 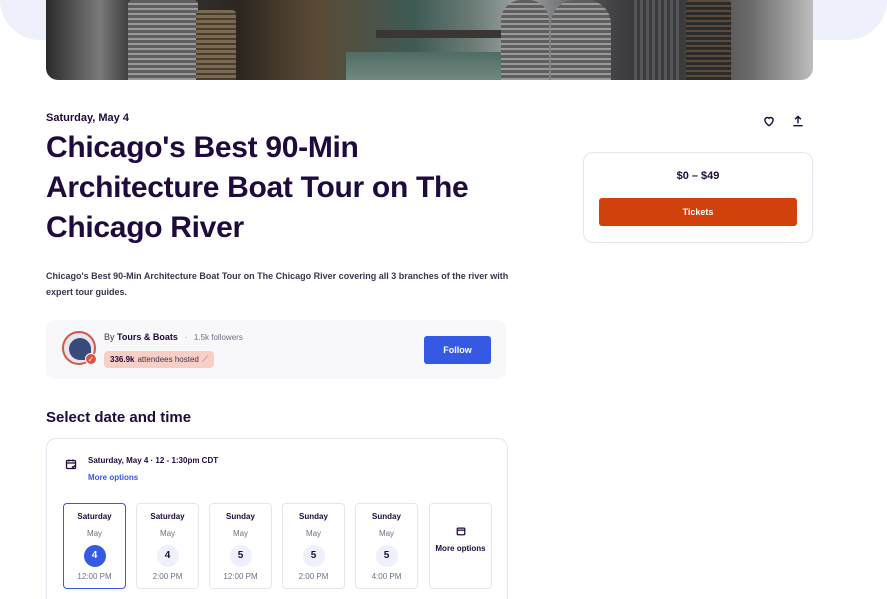 I want to click on by-label: By, so click(x=109, y=337).